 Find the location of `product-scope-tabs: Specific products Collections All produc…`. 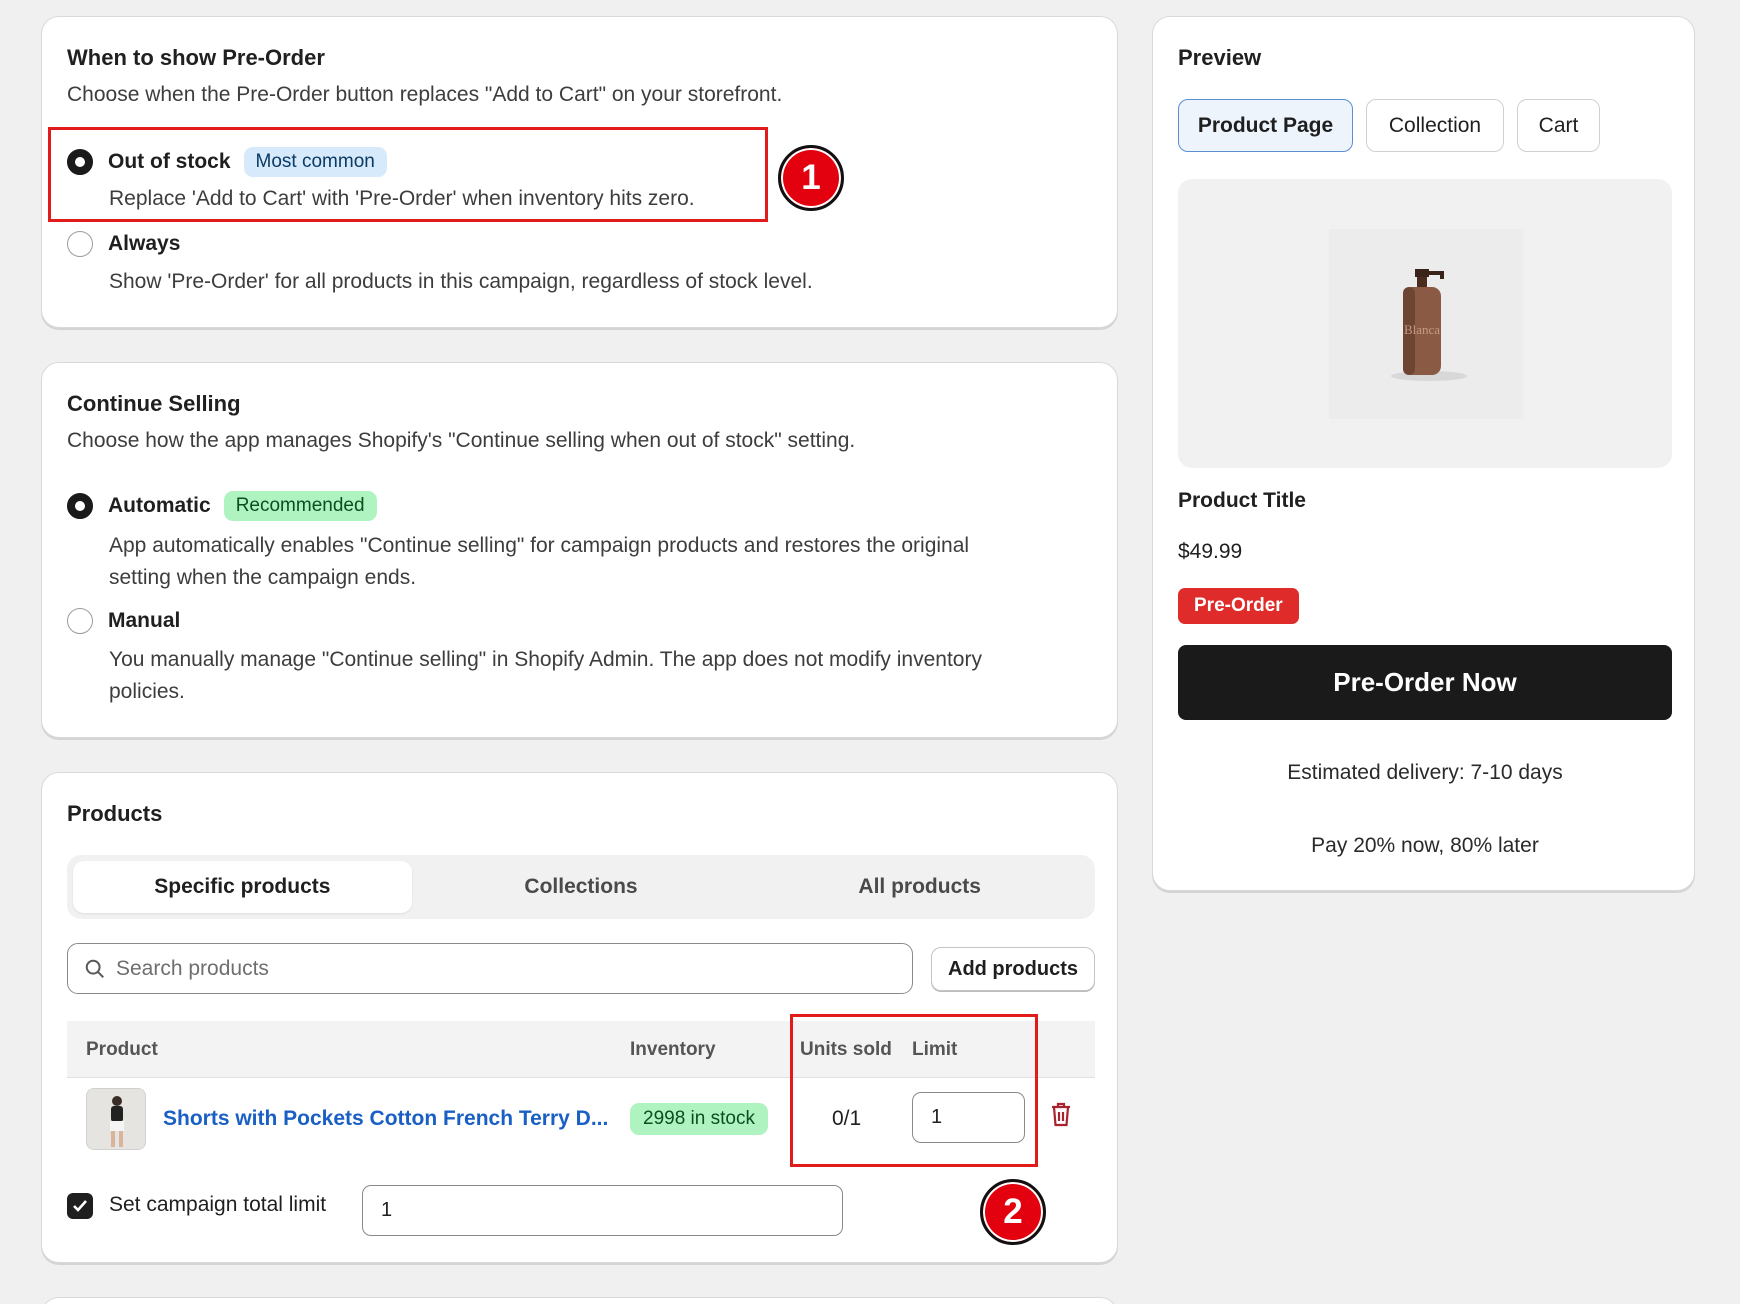

product-scope-tabs: Specific products Collections All produc… is located at coordinates (581, 887).